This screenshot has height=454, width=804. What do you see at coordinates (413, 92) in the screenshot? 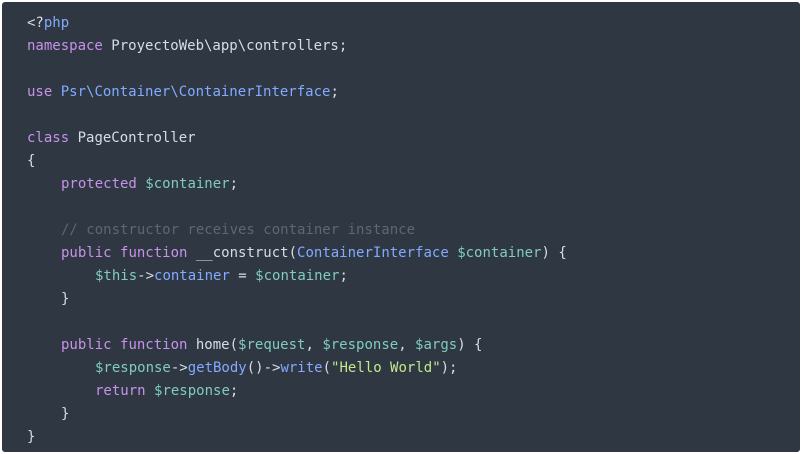
I see `code-line: use Psr\Container\ContainerInterface;` at bounding box center [413, 92].